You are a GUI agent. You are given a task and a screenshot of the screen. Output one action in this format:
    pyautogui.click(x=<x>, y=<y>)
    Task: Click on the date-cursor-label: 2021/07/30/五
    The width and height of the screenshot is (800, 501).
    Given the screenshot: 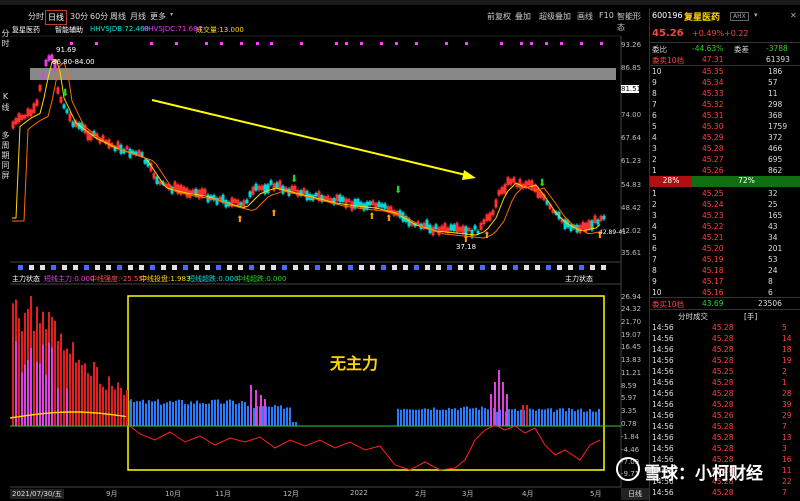 What is the action you would take?
    pyautogui.click(x=37, y=494)
    